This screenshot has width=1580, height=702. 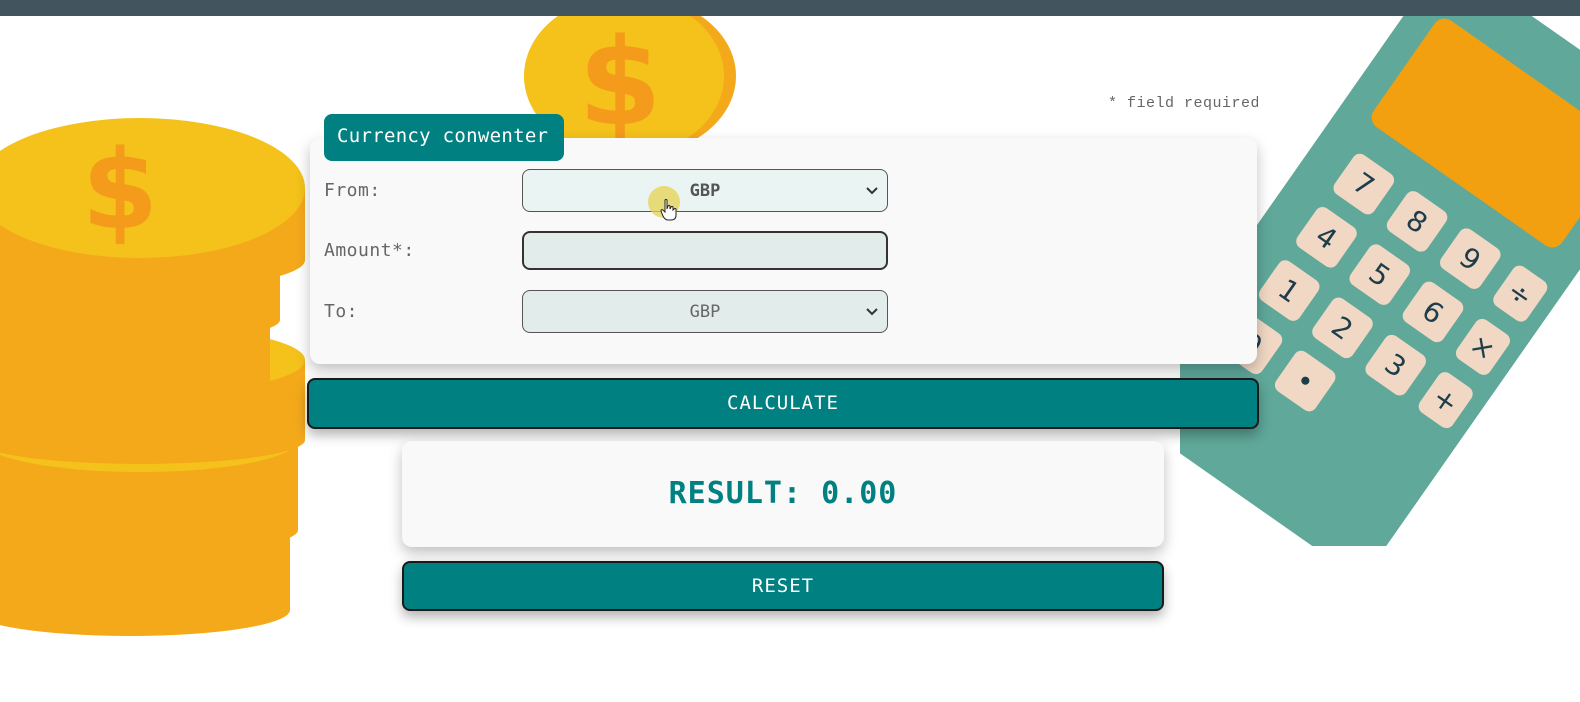 What do you see at coordinates (152, 377) in the screenshot?
I see `coin-stack-icon: $` at bounding box center [152, 377].